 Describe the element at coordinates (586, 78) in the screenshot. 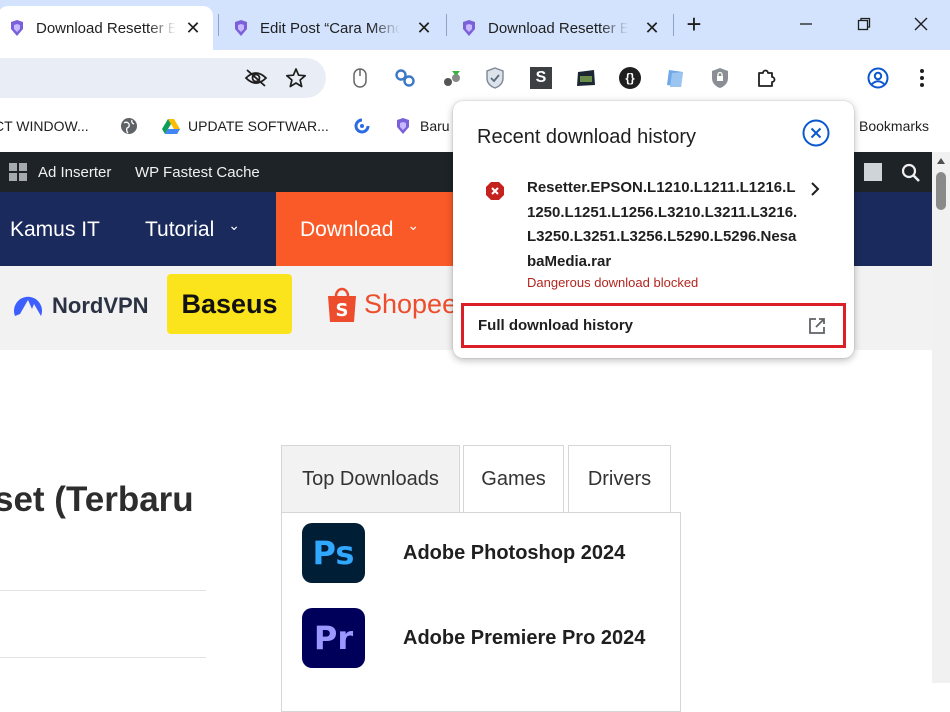

I see `screenshot-extension-icon` at that location.